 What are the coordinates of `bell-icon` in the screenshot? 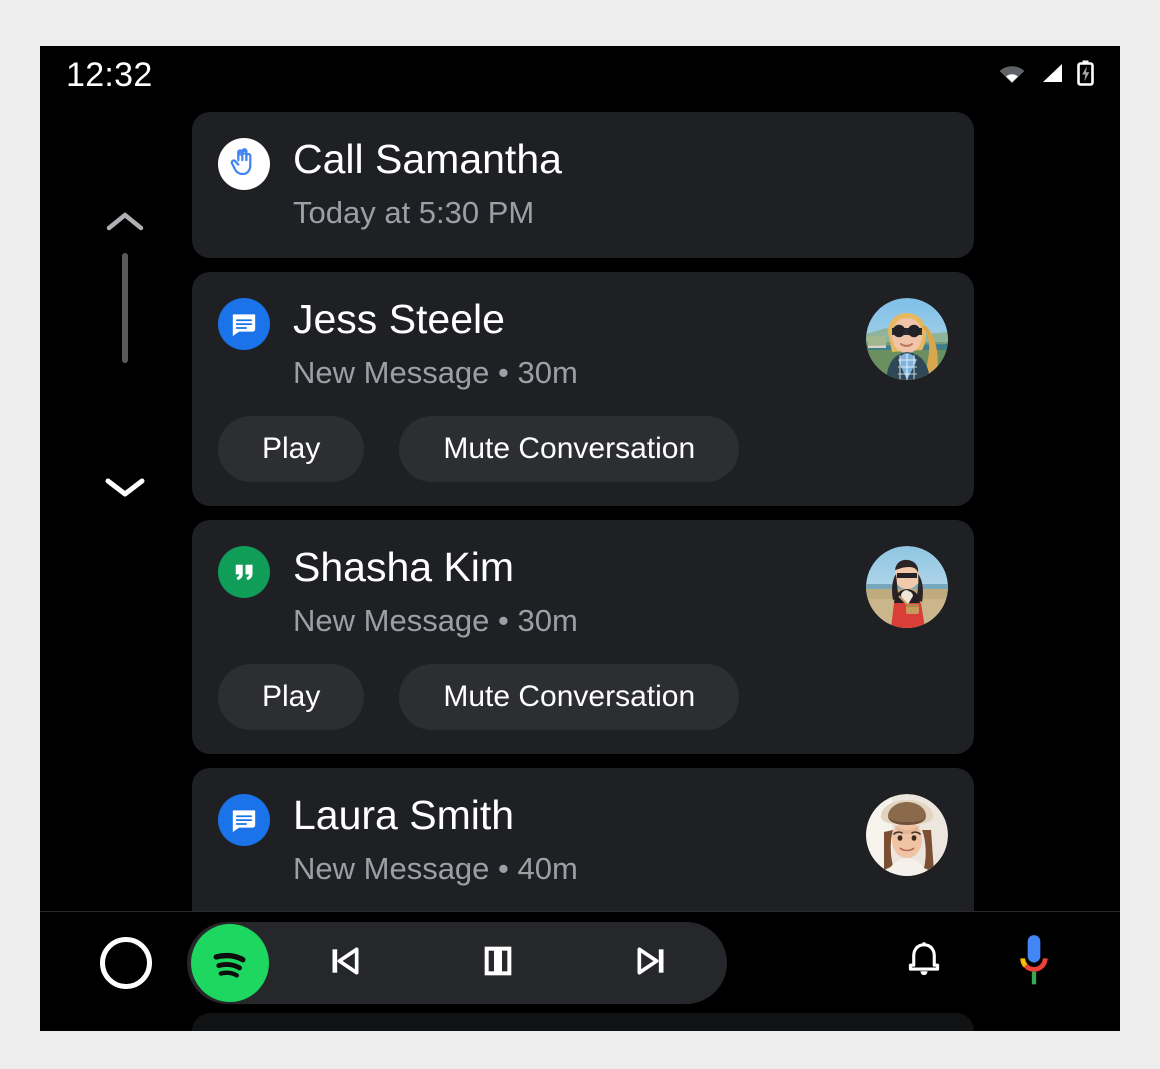 It's located at (924, 962).